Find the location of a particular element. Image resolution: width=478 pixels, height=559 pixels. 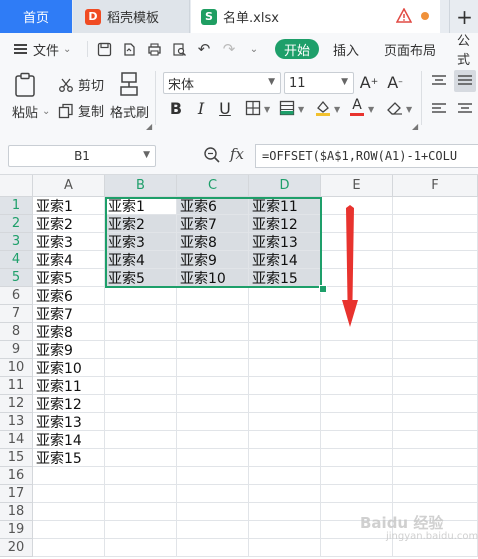

row-header-11: 11 is located at coordinates (16, 386).